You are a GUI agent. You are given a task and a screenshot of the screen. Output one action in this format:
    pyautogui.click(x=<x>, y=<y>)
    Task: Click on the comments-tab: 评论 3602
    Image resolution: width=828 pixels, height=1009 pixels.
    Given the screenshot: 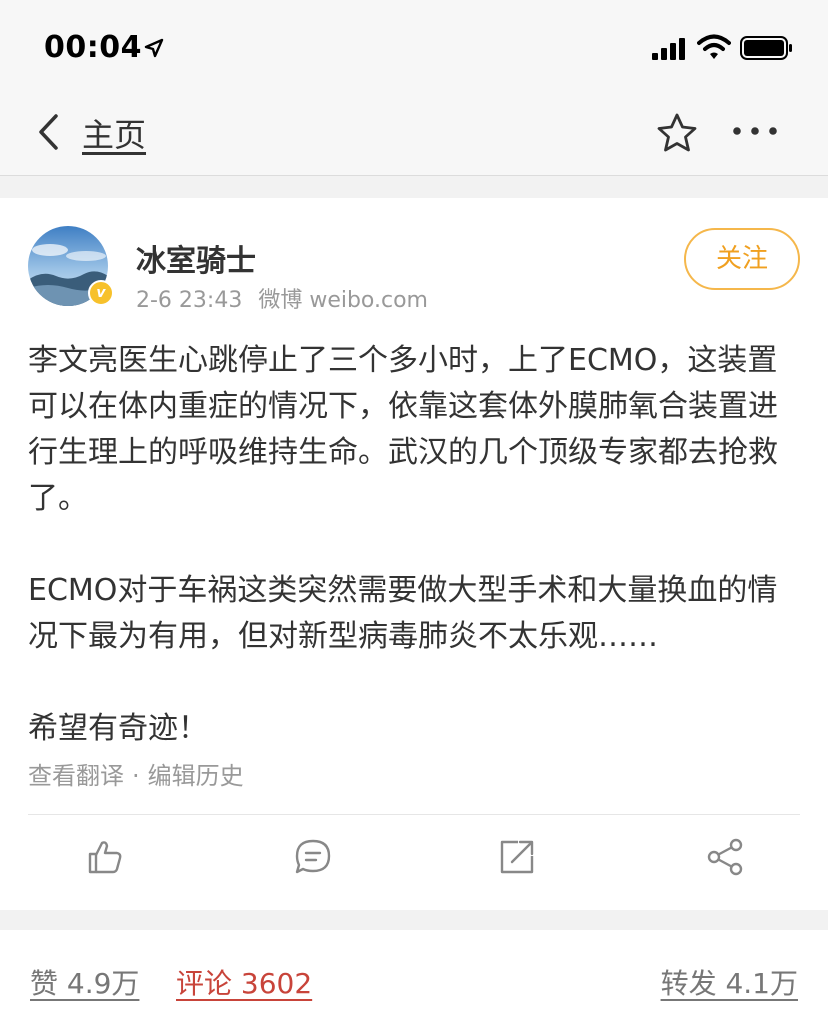 What is the action you would take?
    pyautogui.click(x=244, y=982)
    